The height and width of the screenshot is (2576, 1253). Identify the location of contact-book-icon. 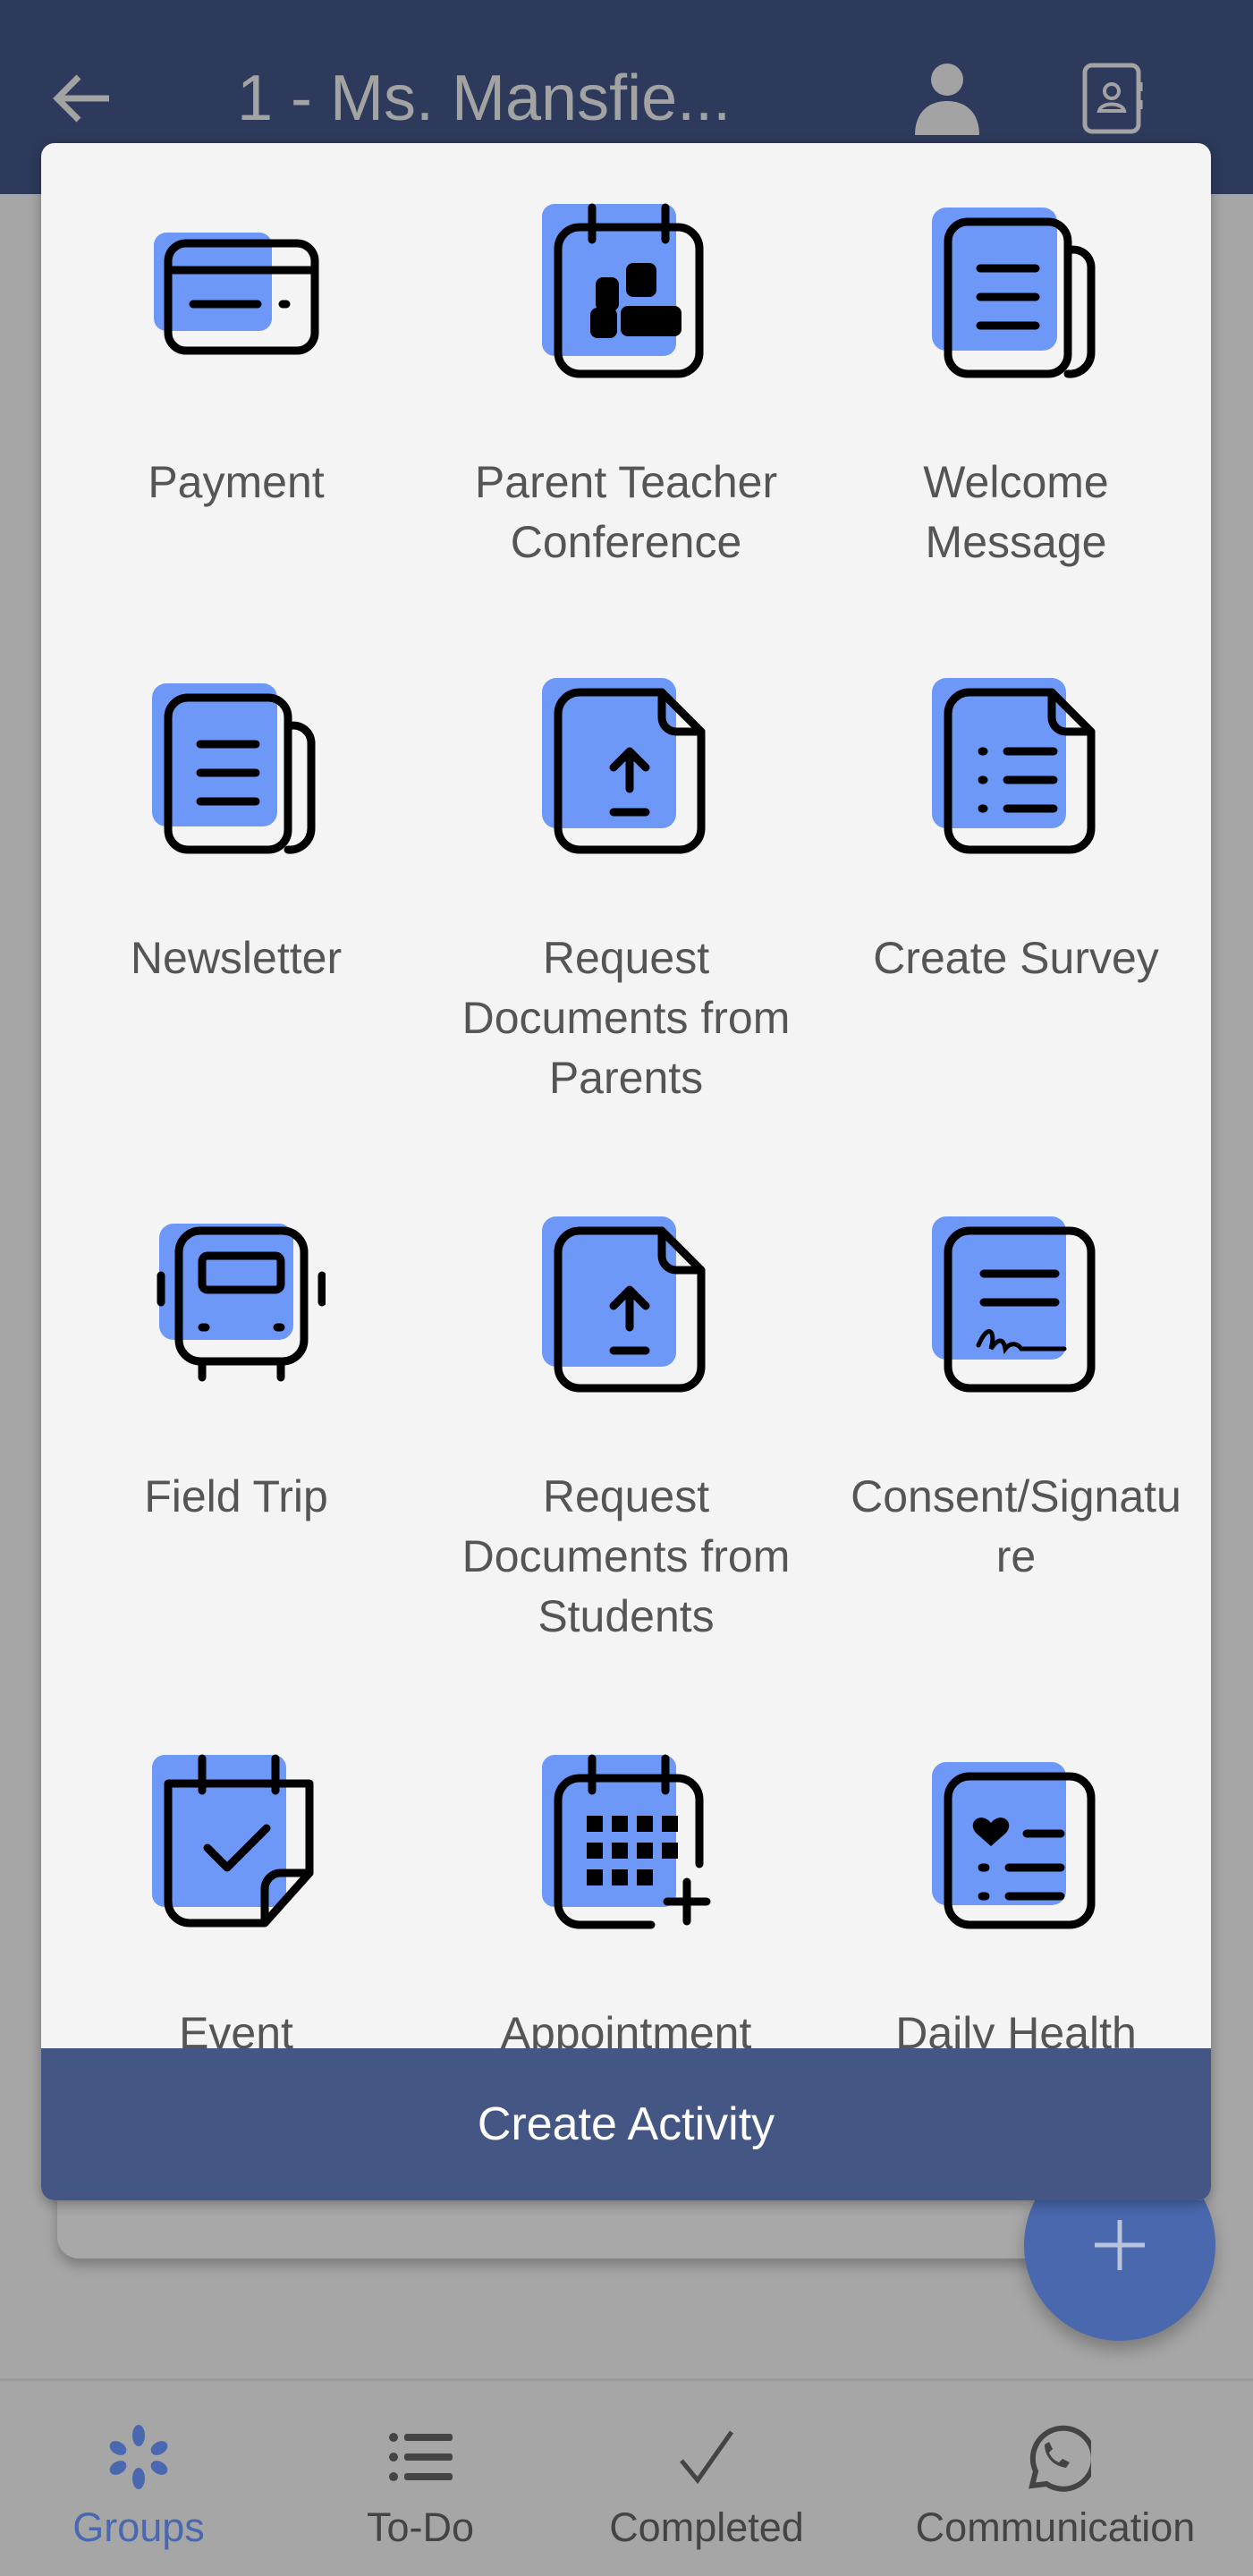
(1112, 98).